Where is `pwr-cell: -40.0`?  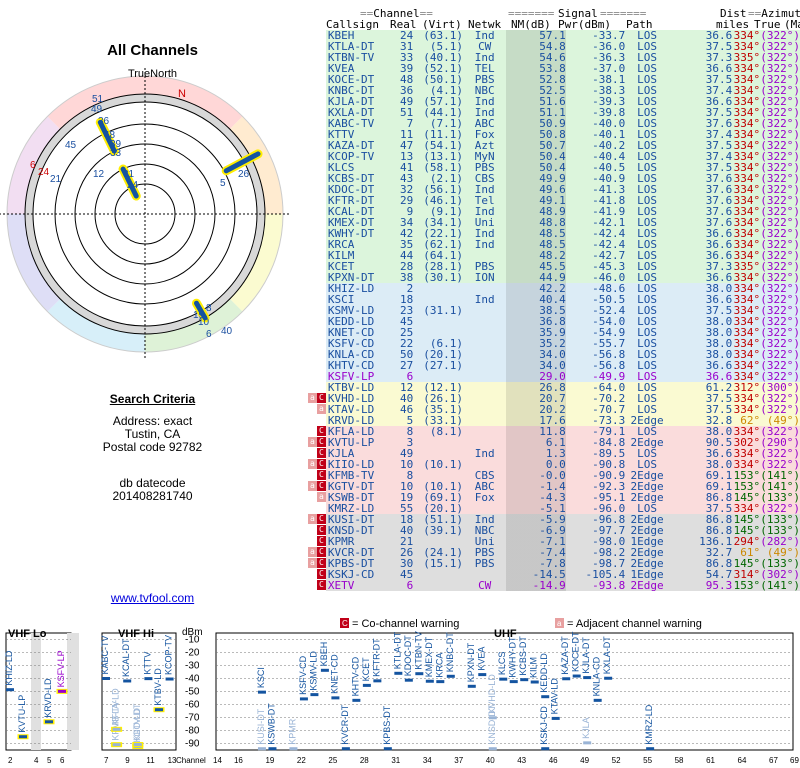
pwr-cell: -40.0 is located at coordinates (595, 123).